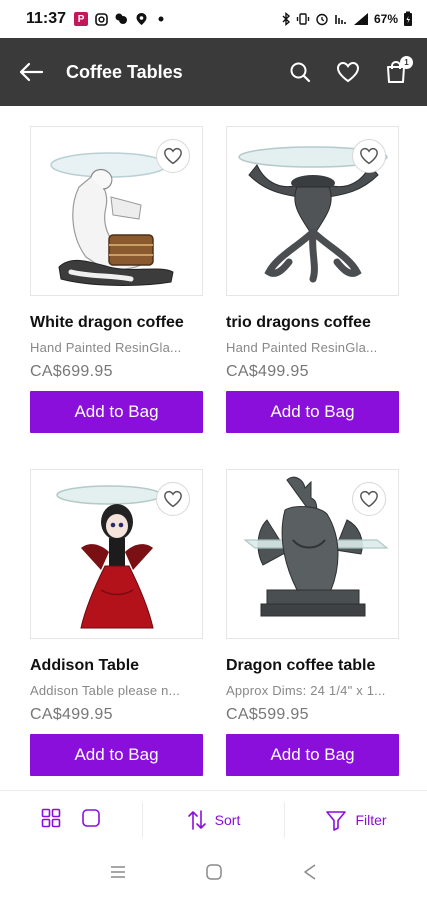 This screenshot has width=427, height=900. Describe the element at coordinates (408, 18) in the screenshot. I see `battery-icon` at that location.